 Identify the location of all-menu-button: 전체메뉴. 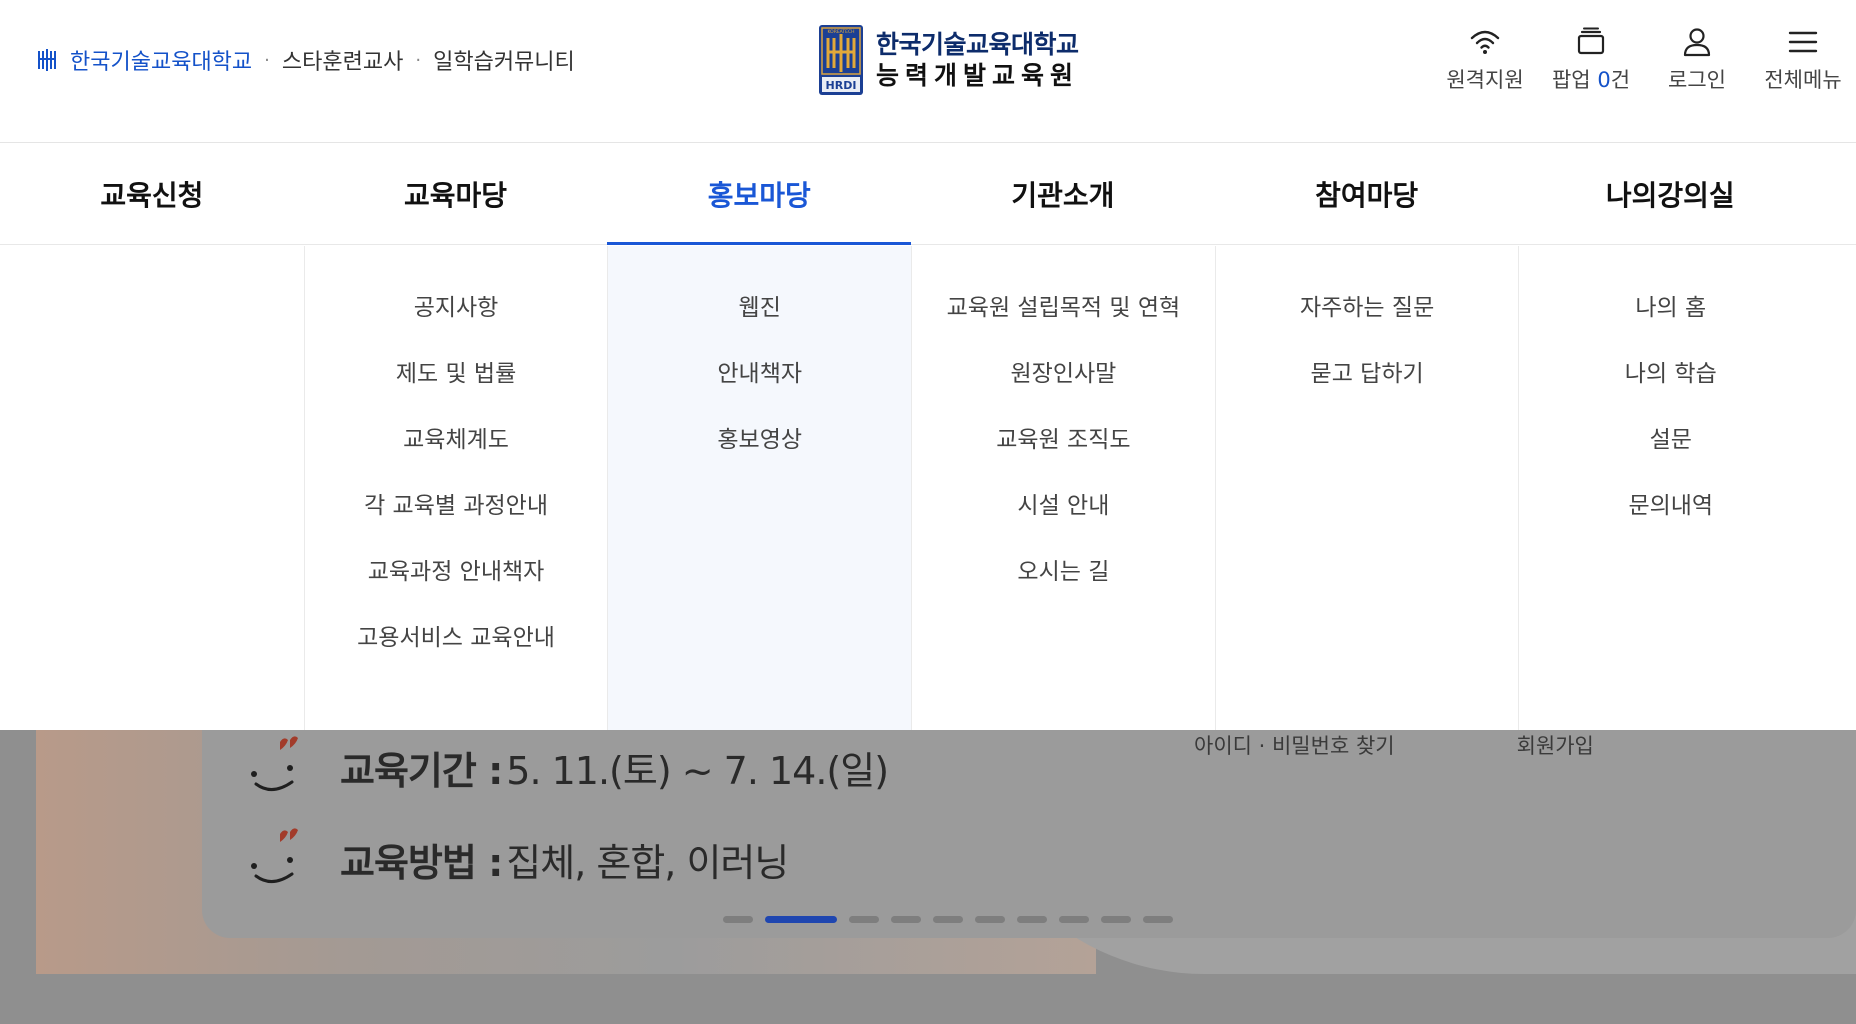
(1803, 60).